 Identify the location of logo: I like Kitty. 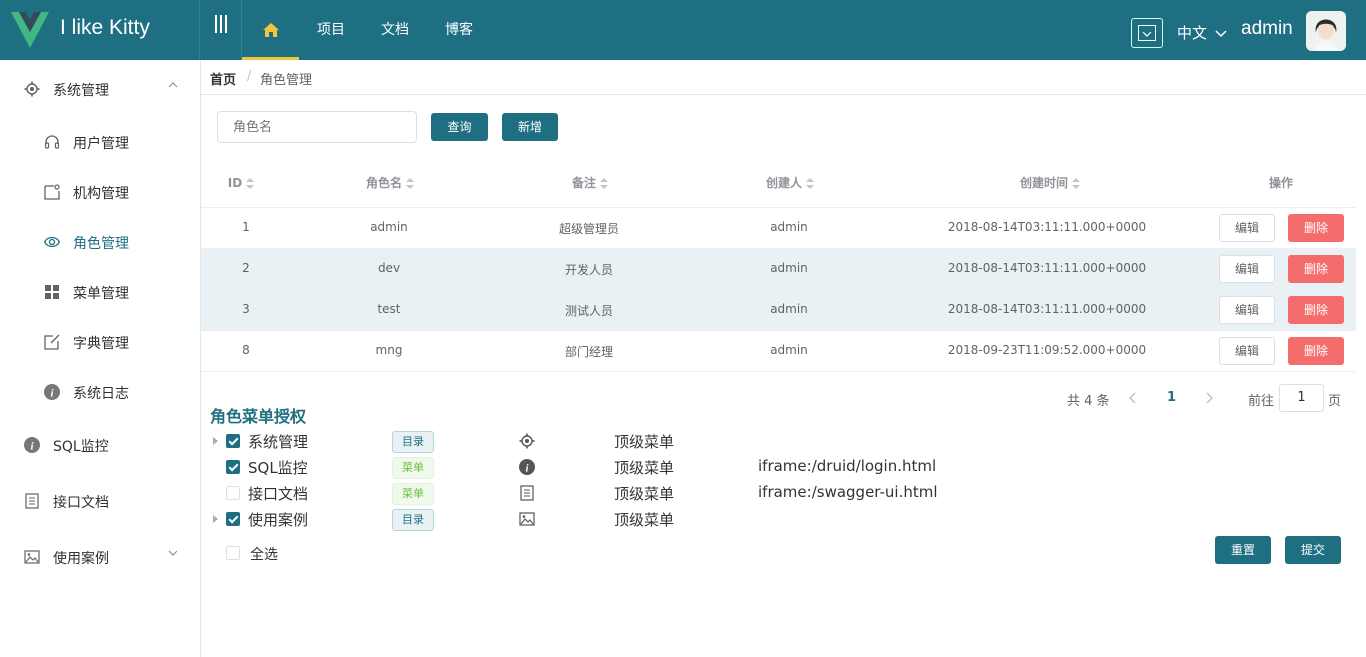
(100, 30).